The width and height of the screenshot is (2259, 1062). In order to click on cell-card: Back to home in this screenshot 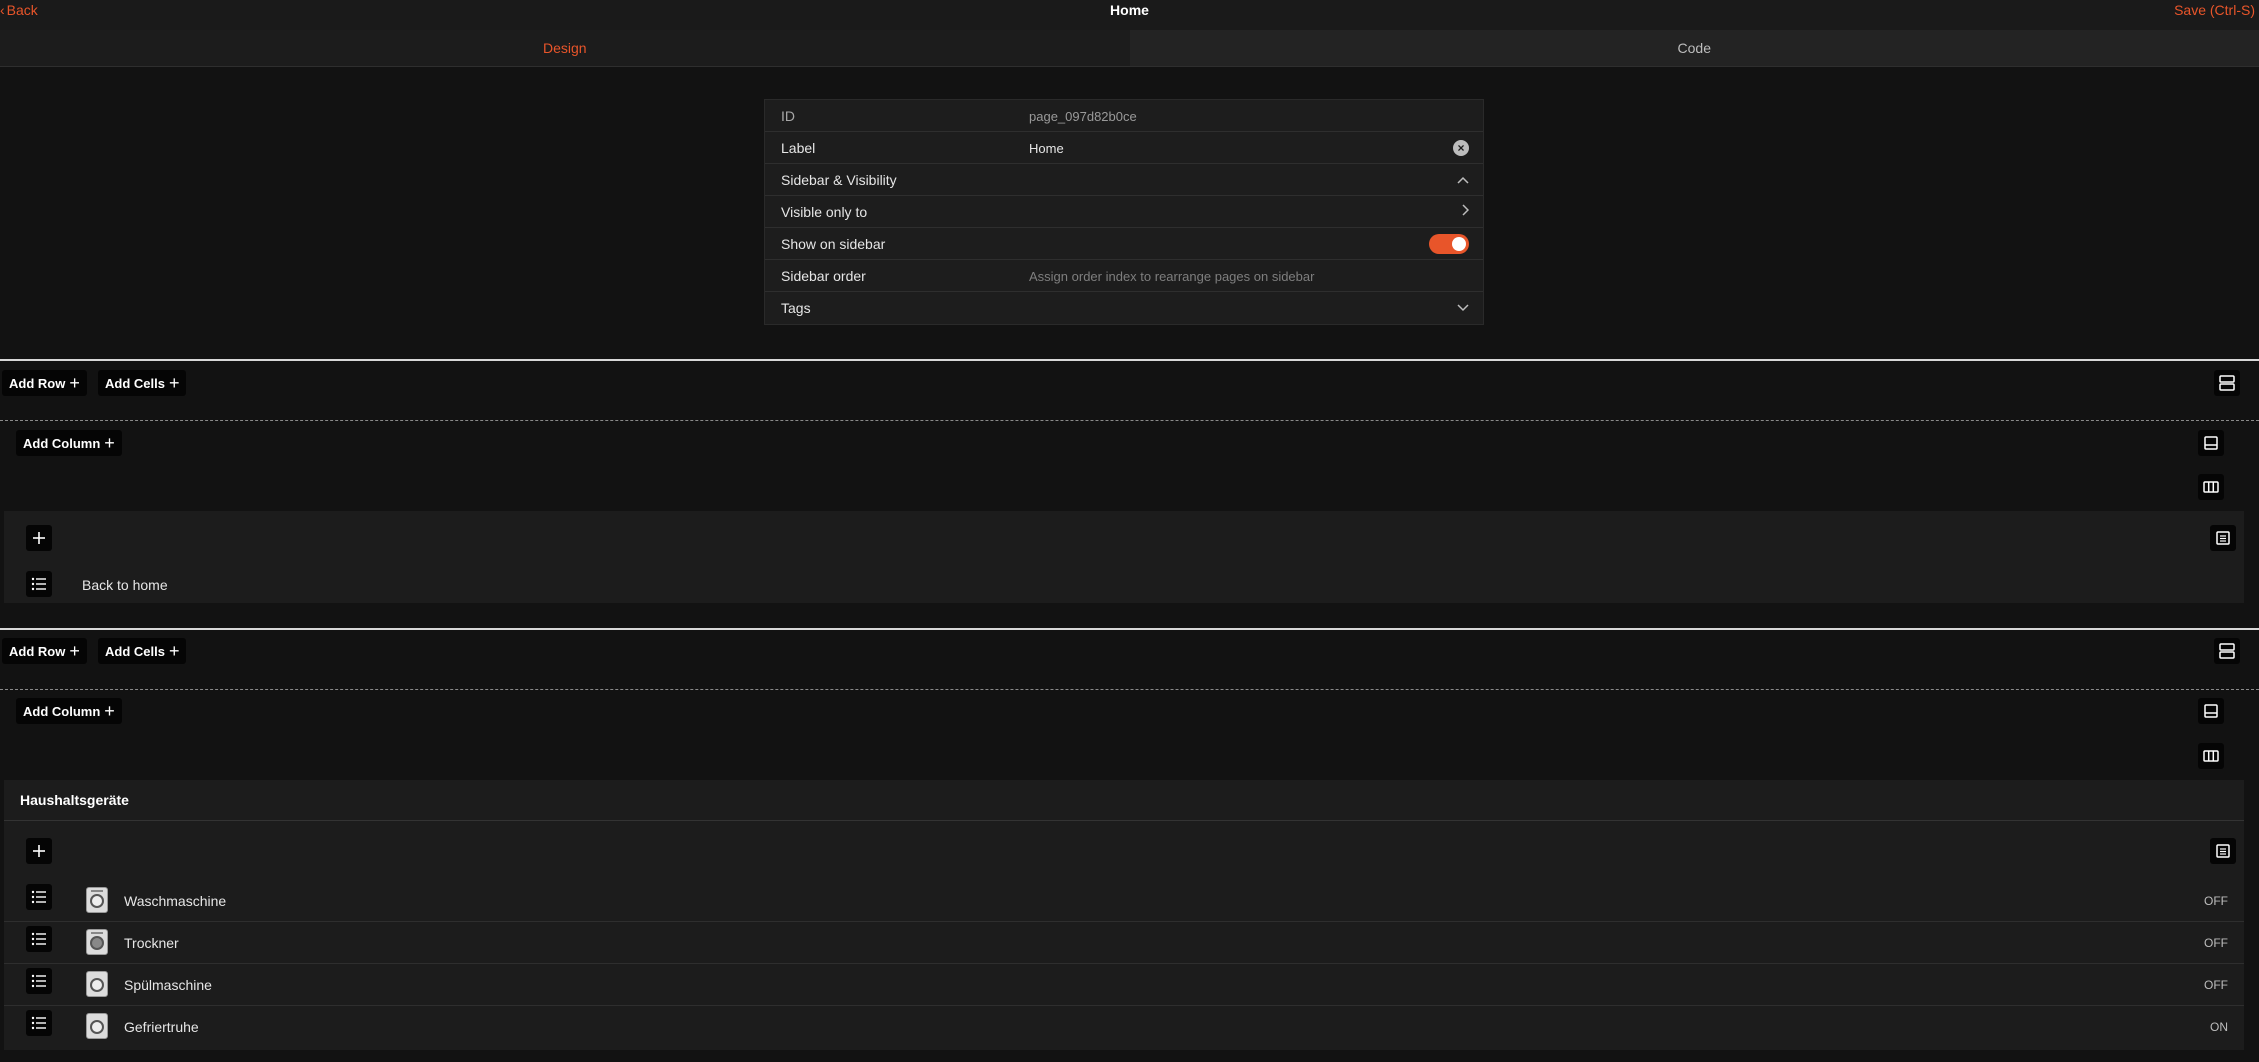, I will do `click(1124, 557)`.